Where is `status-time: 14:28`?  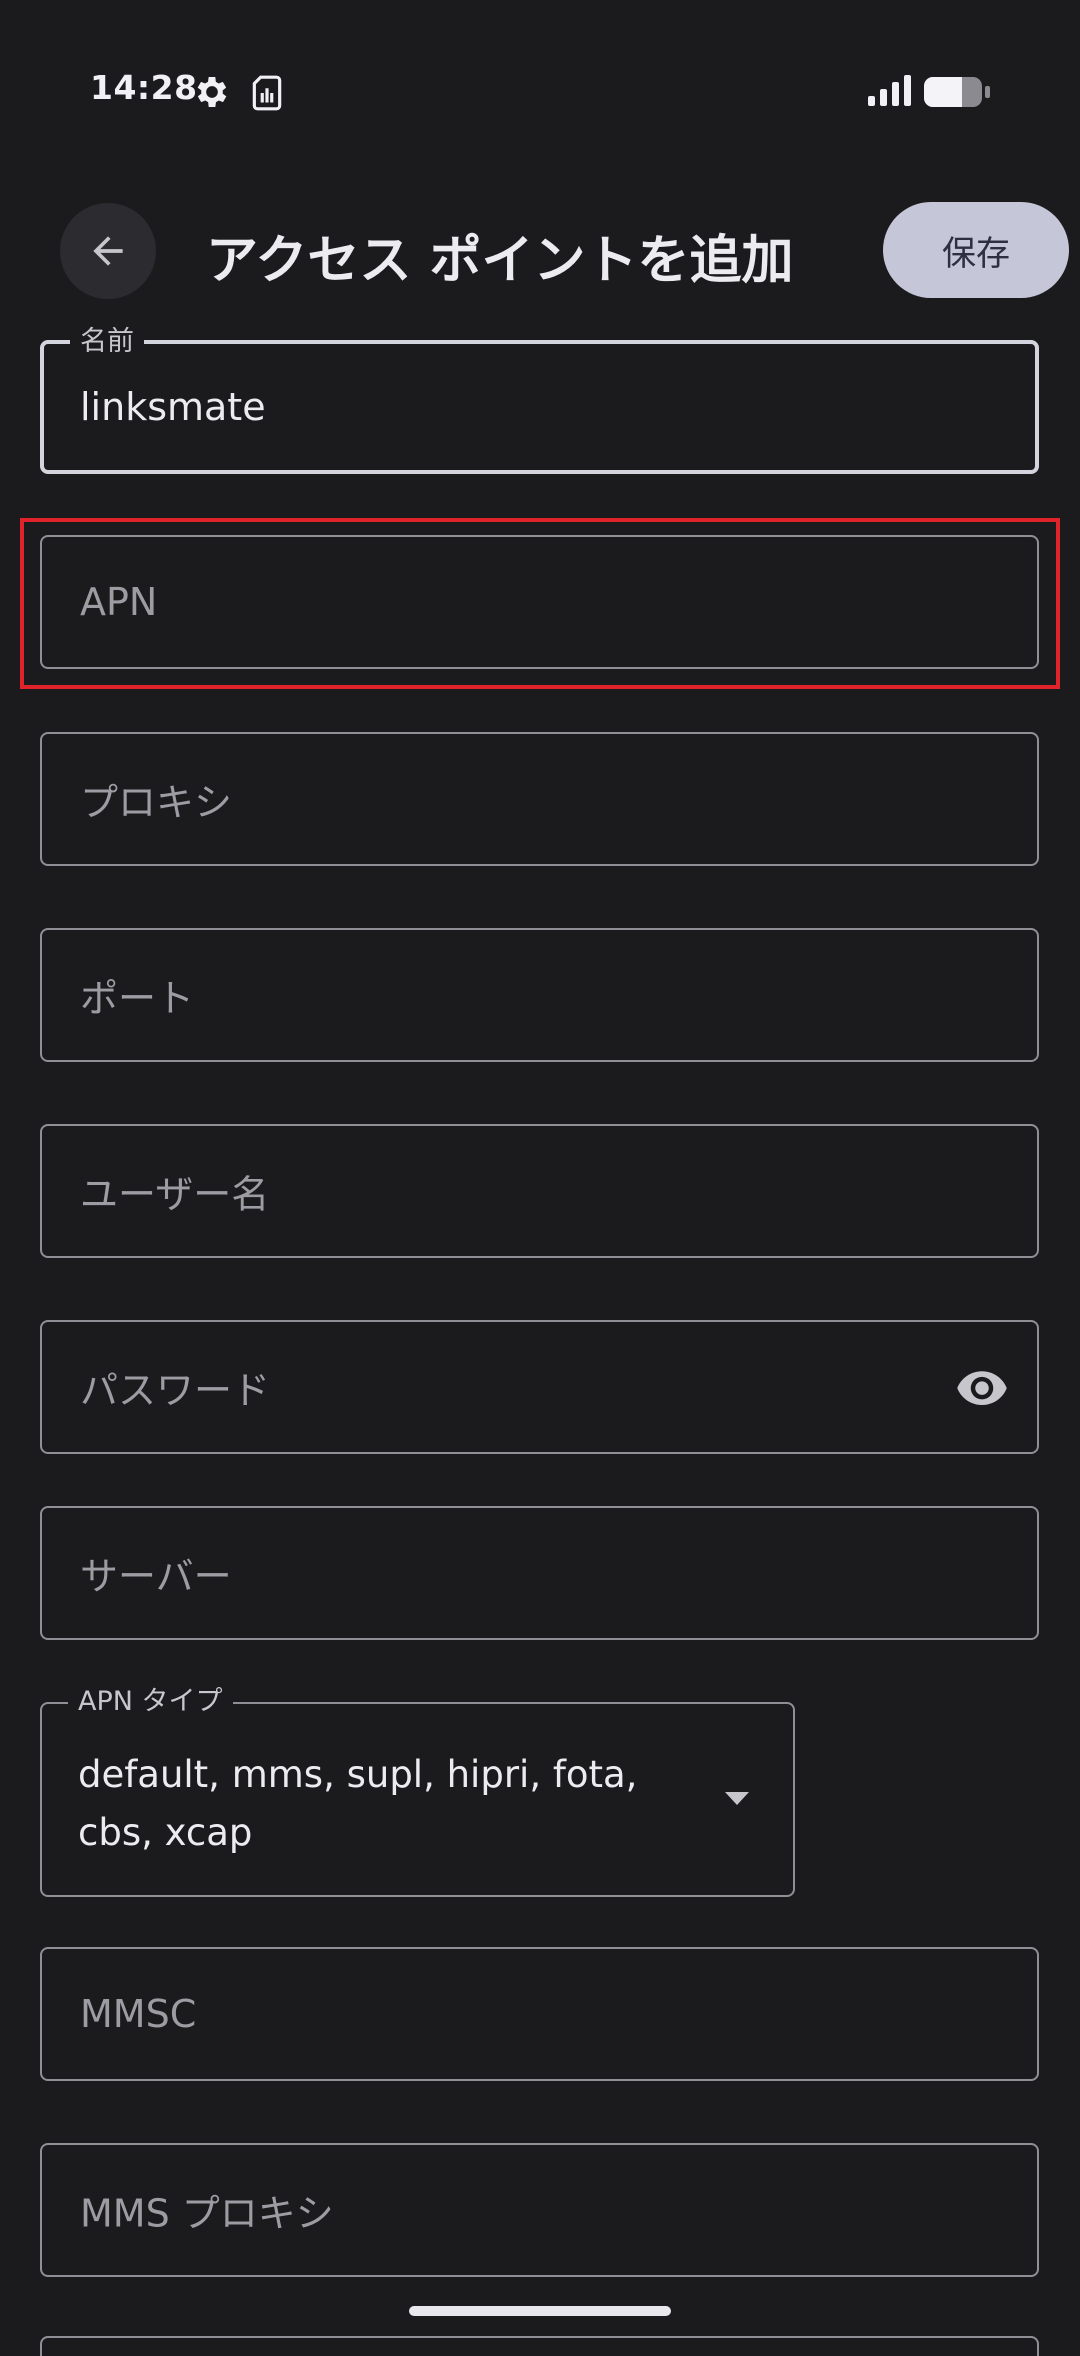 status-time: 14:28 is located at coordinates (144, 87).